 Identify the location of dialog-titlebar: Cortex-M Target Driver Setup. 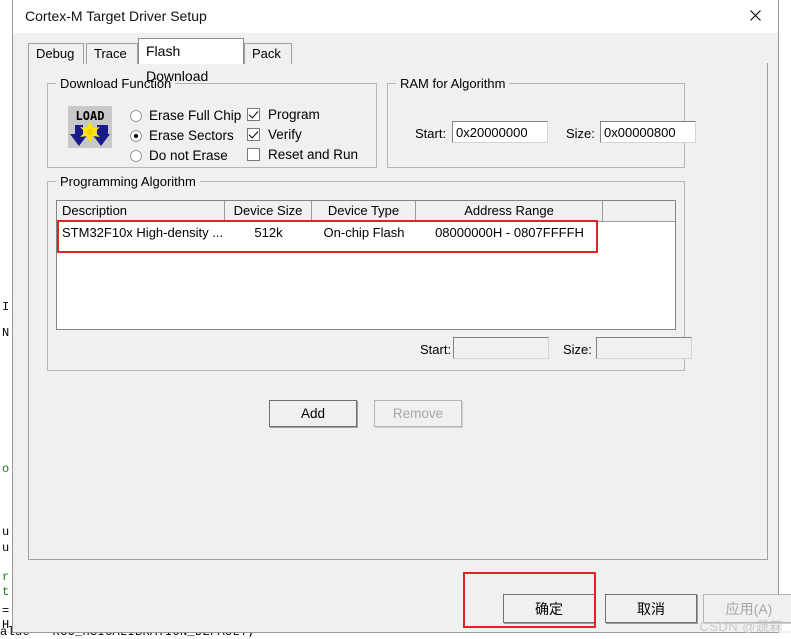
(395, 16).